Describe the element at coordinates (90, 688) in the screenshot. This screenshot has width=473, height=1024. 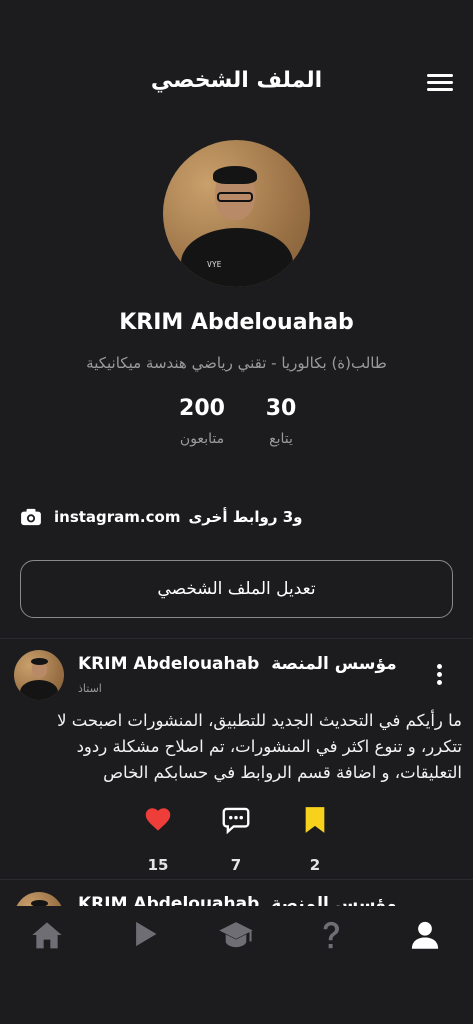
I see `post-author-role: استاذ` at that location.